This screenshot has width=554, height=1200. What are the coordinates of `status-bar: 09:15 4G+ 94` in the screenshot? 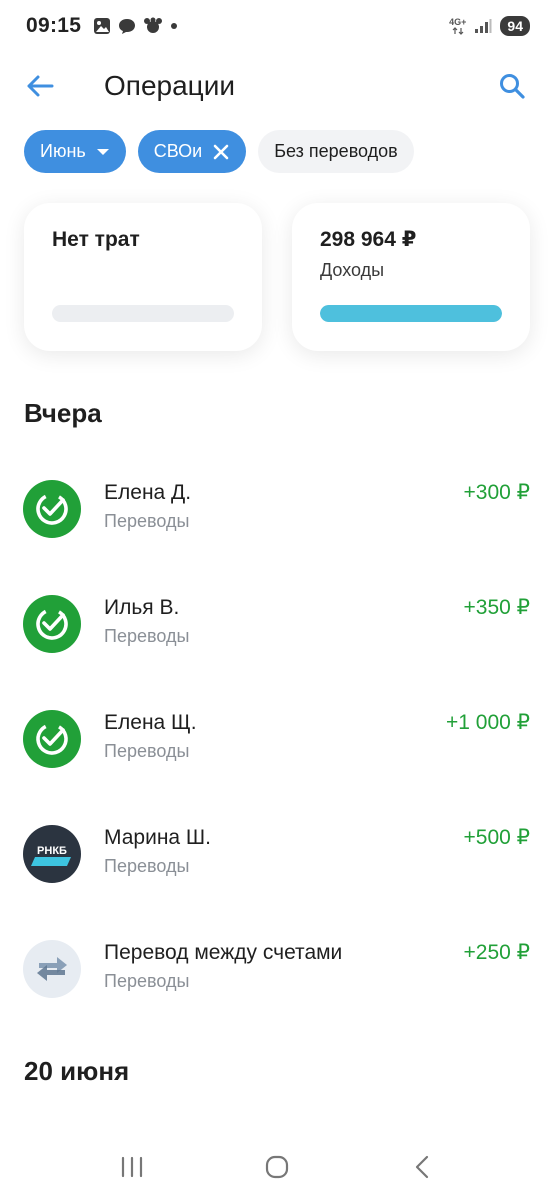 It's located at (277, 26).